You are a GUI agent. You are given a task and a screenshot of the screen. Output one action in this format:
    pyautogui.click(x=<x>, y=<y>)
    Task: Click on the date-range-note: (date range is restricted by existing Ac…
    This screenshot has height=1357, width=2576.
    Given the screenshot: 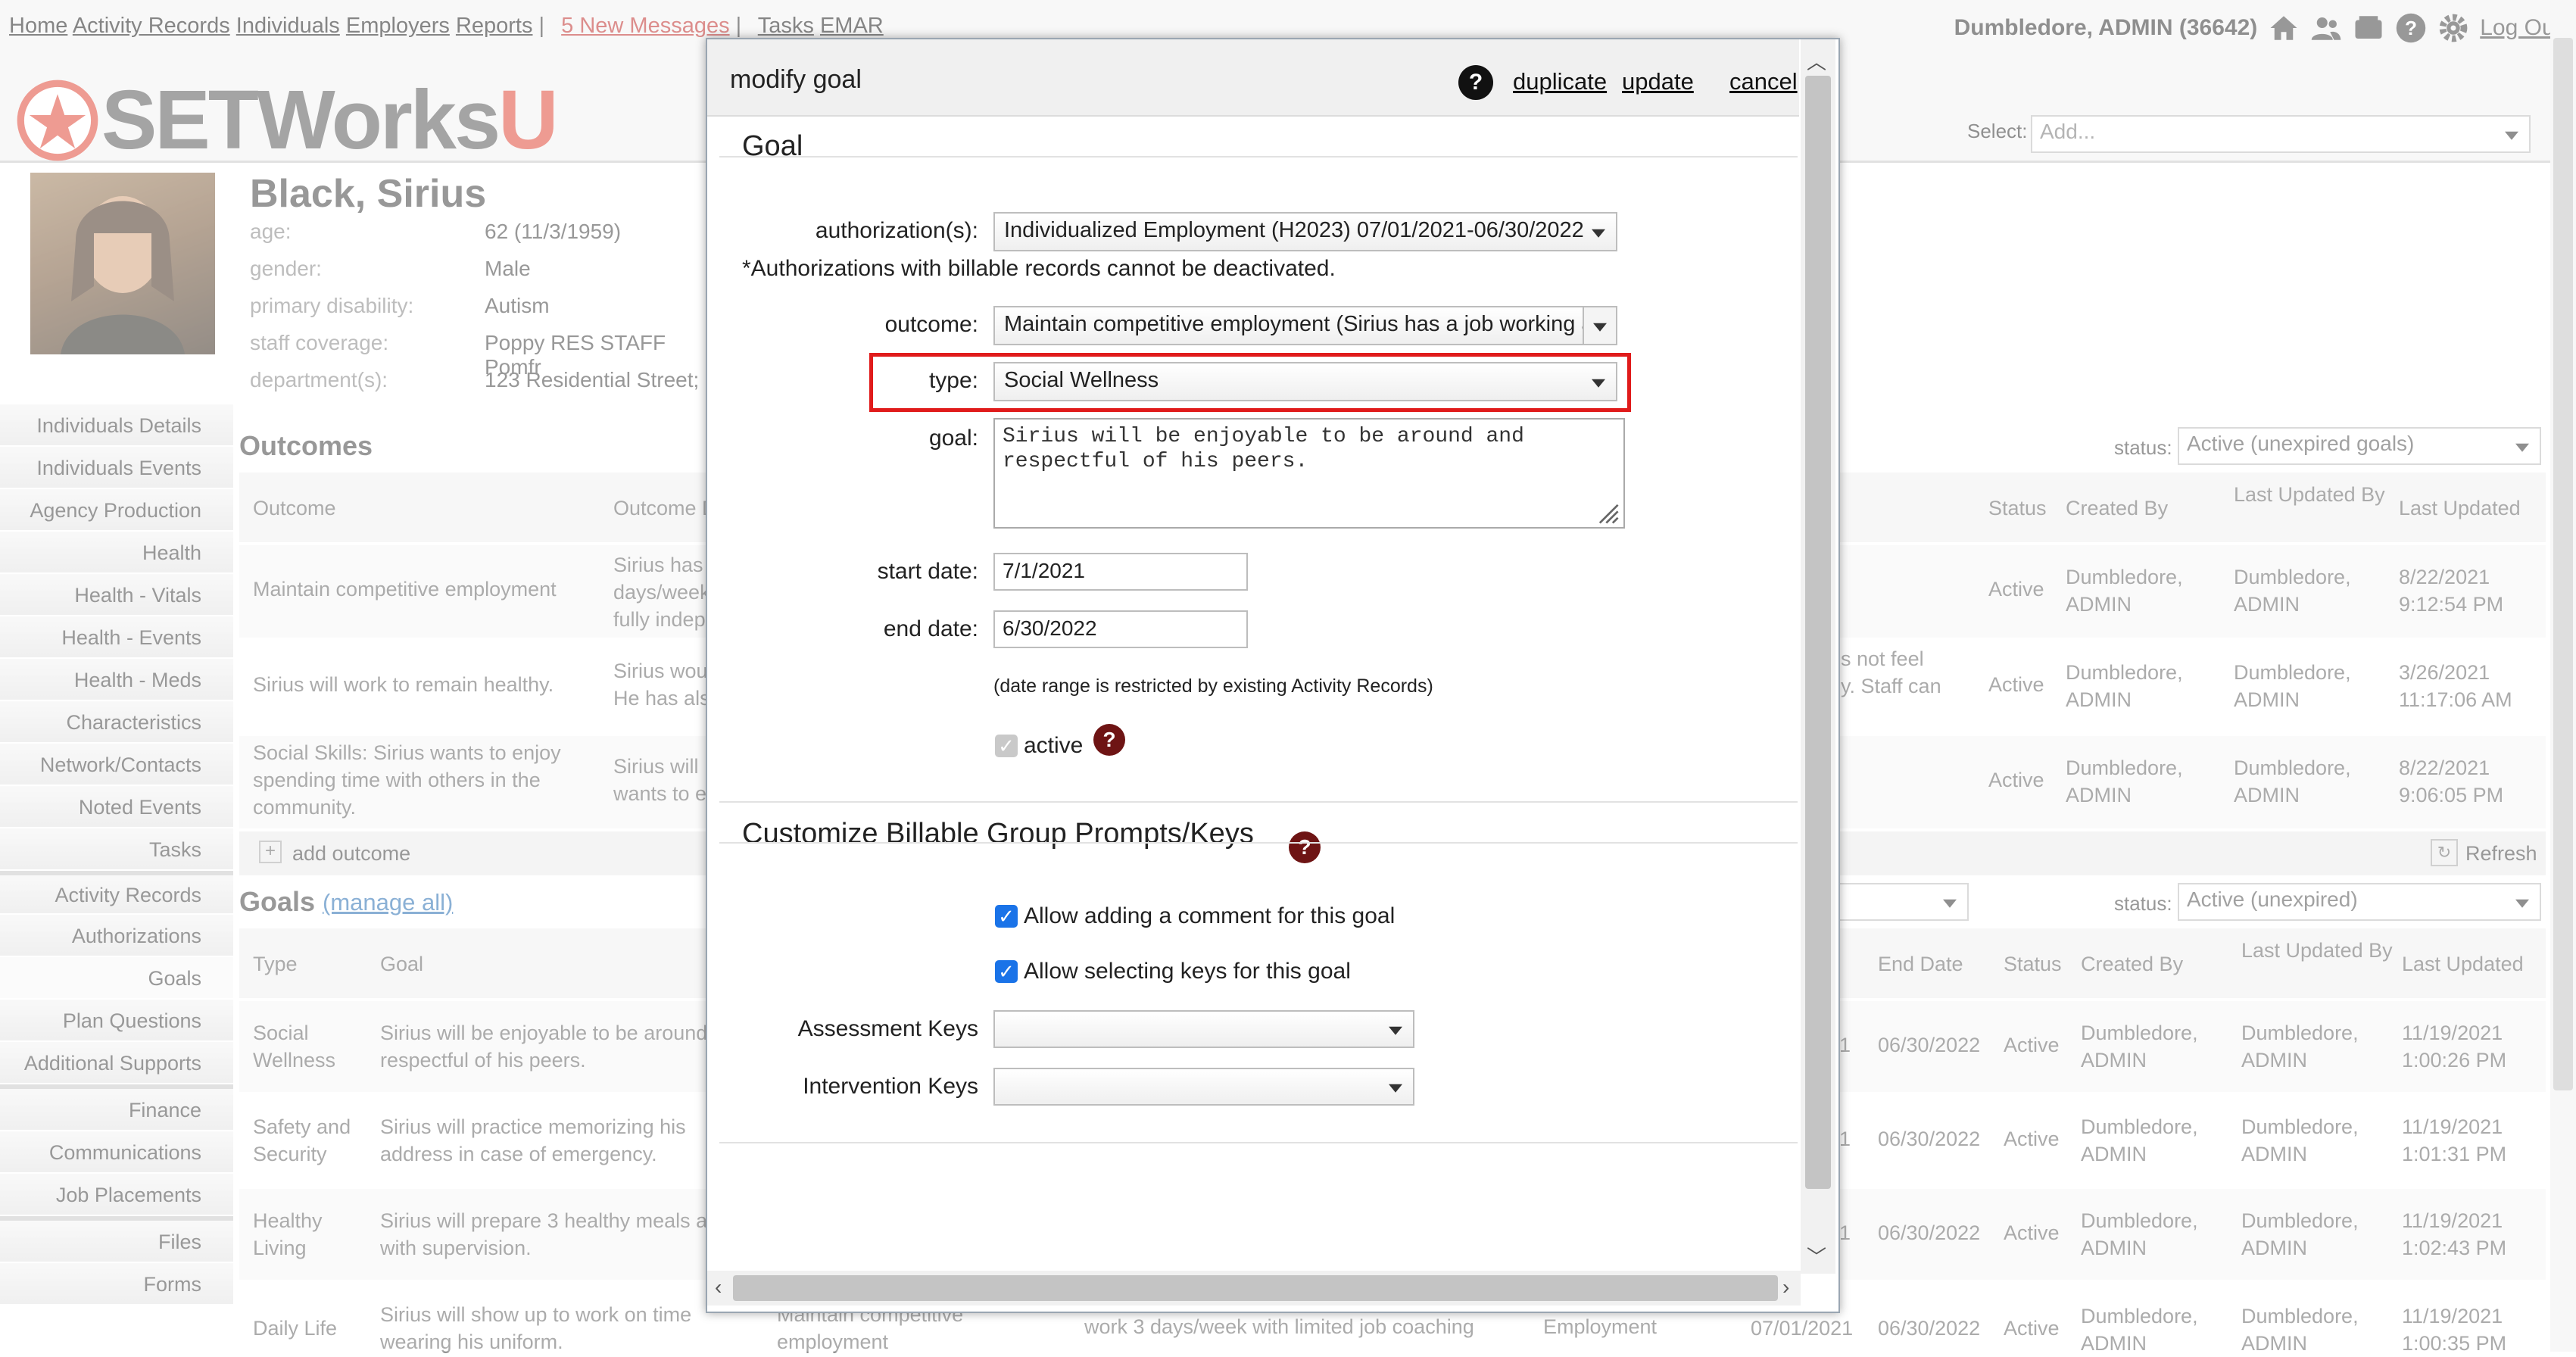 What is the action you would take?
    pyautogui.click(x=1213, y=686)
    